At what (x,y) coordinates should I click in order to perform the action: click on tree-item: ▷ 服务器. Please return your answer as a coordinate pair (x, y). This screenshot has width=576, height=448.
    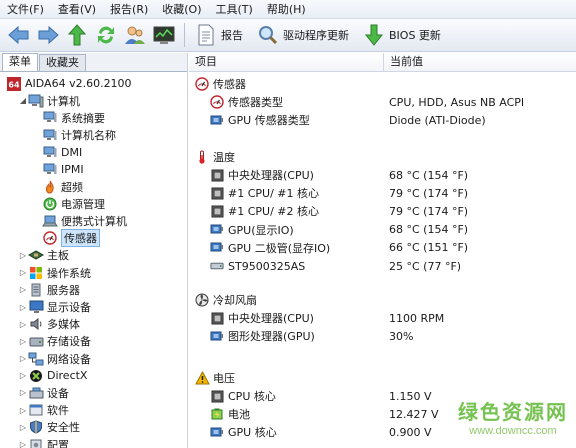
    Looking at the image, I should click on (93, 289).